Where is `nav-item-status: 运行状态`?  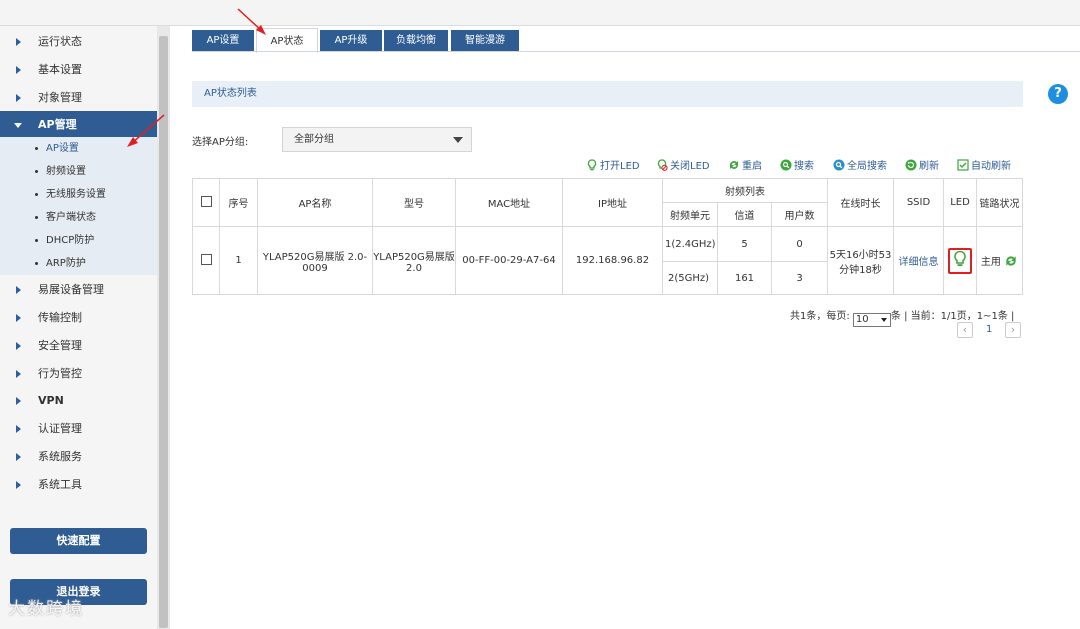
nav-item-status: 运行状态 is located at coordinates (78, 42).